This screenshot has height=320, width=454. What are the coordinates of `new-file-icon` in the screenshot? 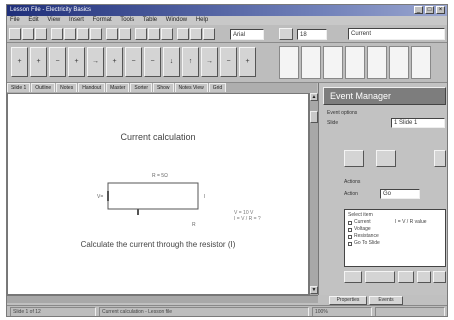 It's located at (15, 34).